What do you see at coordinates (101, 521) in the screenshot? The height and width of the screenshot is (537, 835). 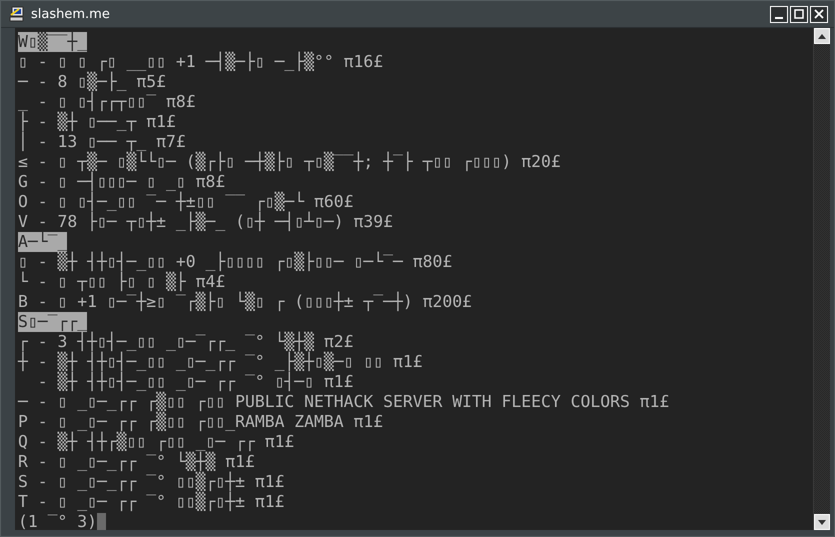 I see `text-cursor` at bounding box center [101, 521].